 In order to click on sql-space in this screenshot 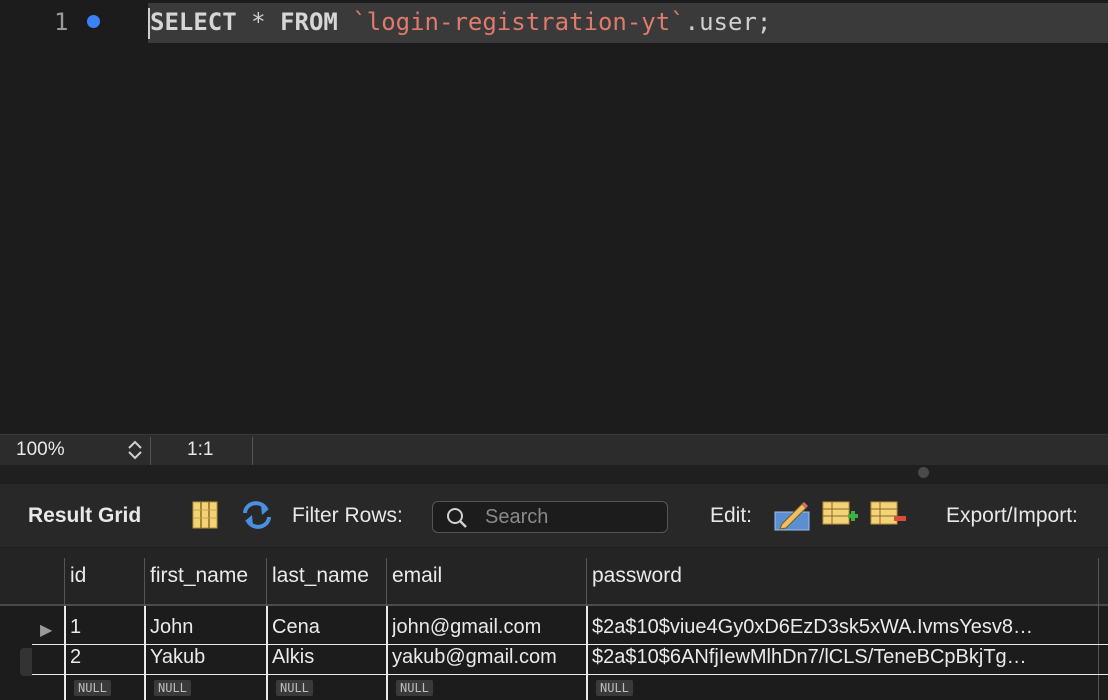, I will do `click(345, 22)`.